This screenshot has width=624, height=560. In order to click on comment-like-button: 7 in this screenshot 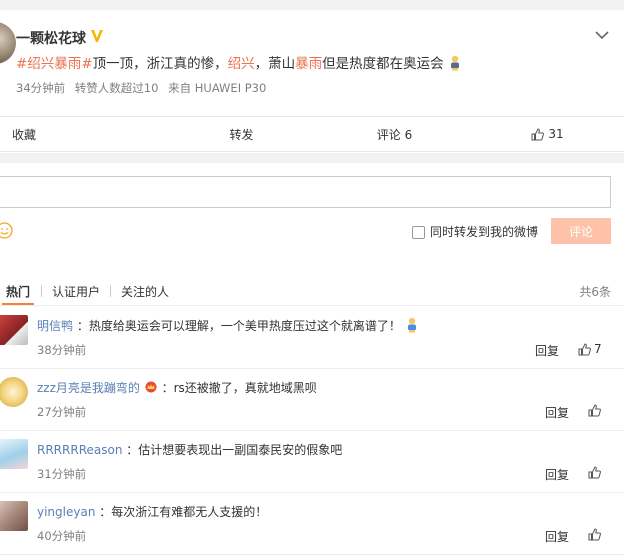, I will do `click(590, 349)`.